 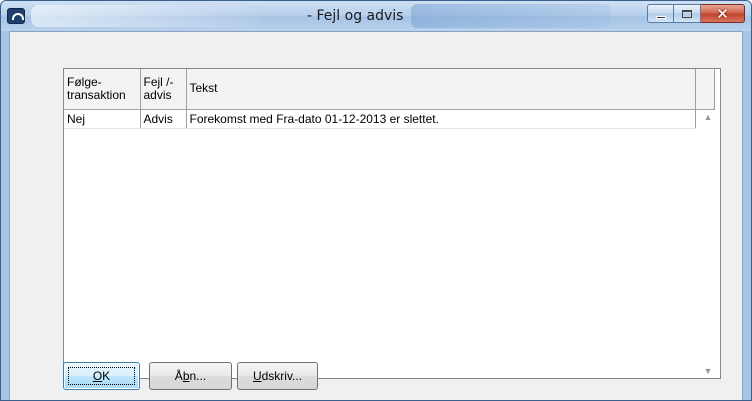 I want to click on title-bar: - Fejl og advis ✕, so click(x=376, y=16).